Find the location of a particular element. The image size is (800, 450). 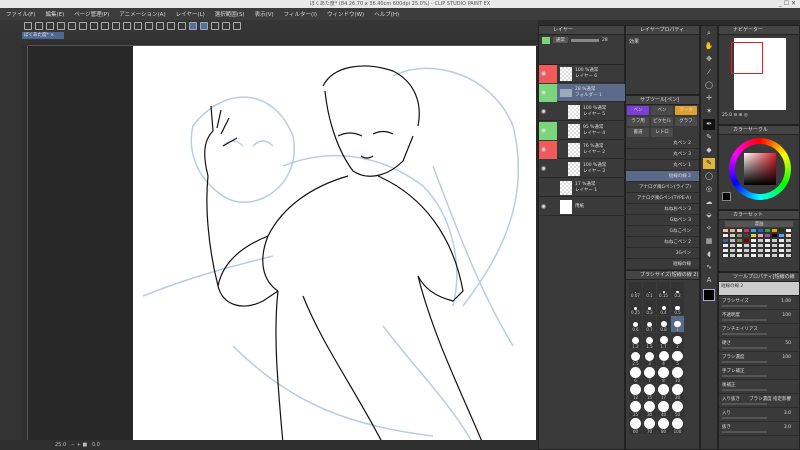

zoom-readout: 25.0 is located at coordinates (60, 445).